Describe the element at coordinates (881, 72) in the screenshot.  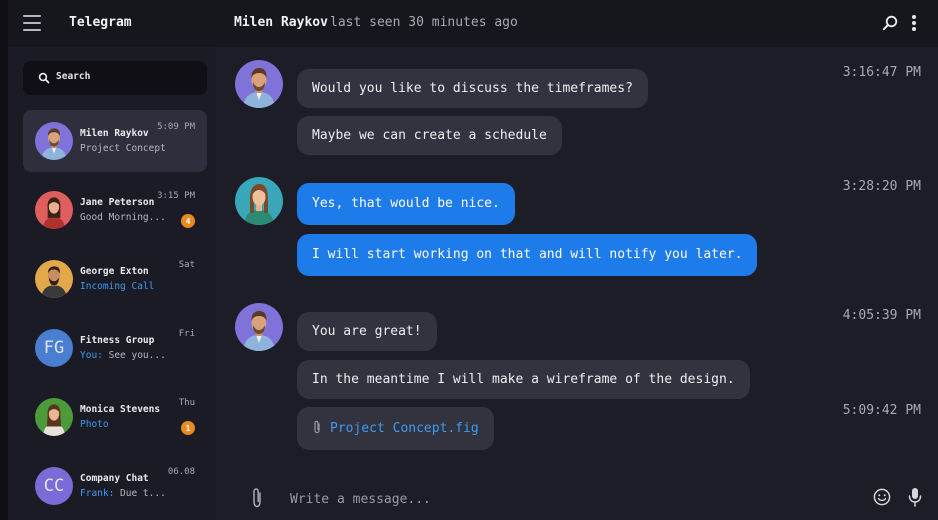
I see `message-time: 3:16:47 PM` at that location.